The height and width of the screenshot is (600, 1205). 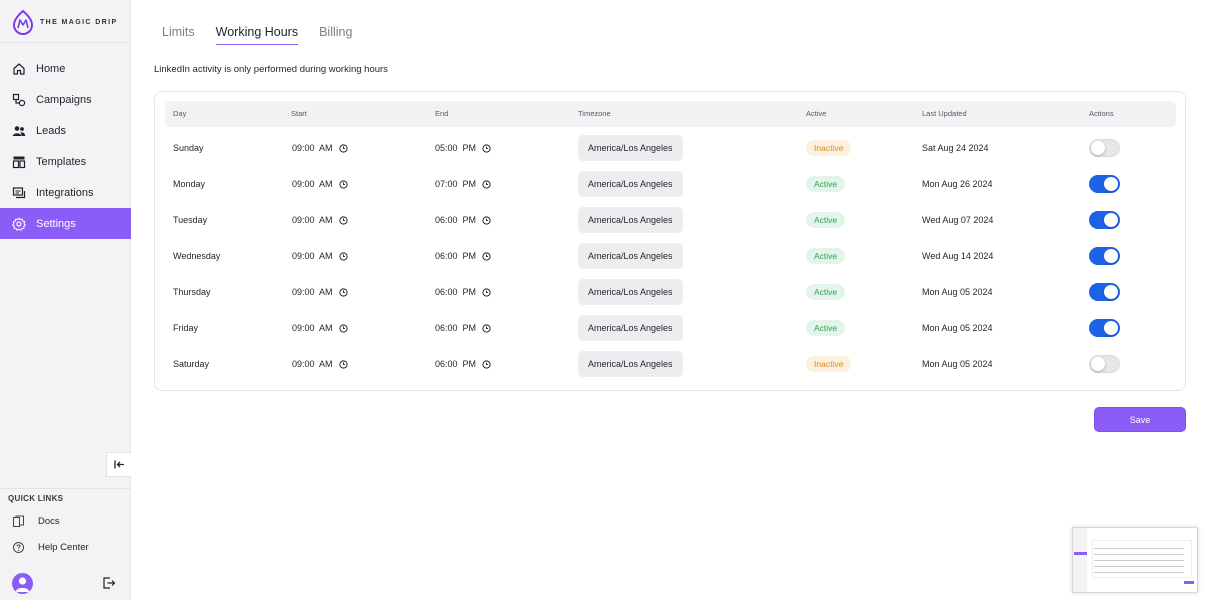 What do you see at coordinates (178, 35) in the screenshot?
I see `tab-limits: Limits` at bounding box center [178, 35].